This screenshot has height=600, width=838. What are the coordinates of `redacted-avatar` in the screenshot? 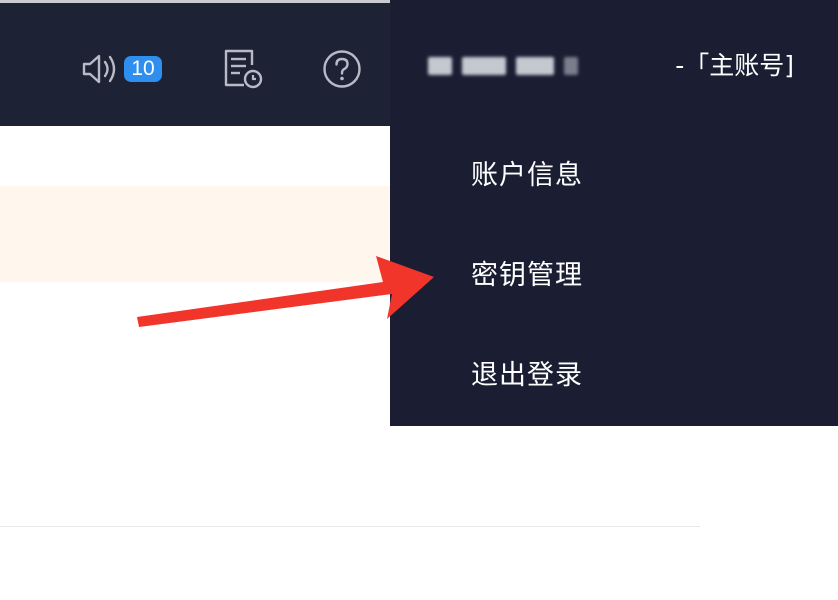 It's located at (440, 66).